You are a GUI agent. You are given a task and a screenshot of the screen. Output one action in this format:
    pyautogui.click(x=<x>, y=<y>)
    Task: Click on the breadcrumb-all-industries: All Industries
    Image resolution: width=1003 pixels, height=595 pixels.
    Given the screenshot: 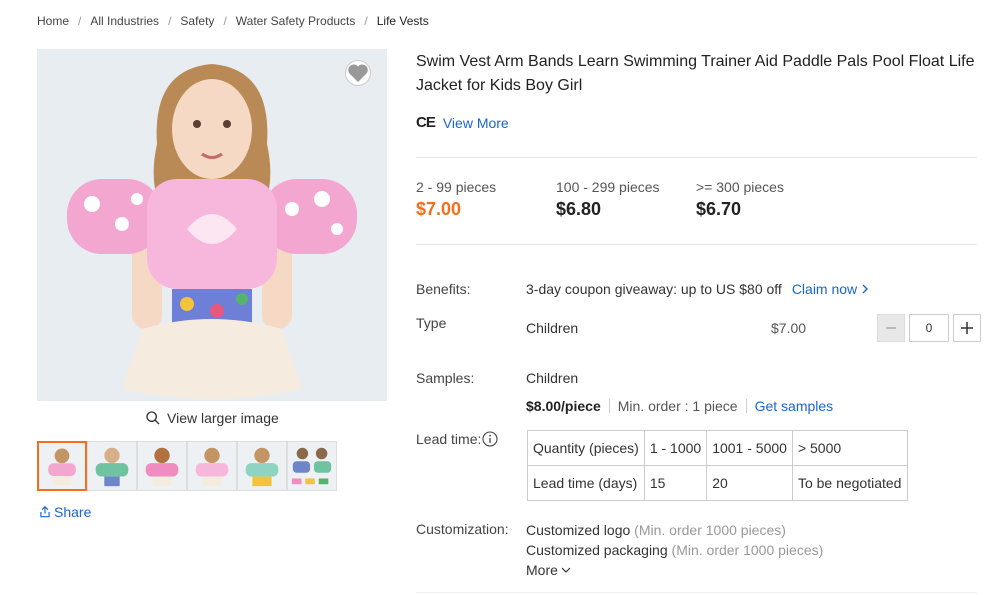 What is the action you would take?
    pyautogui.click(x=124, y=21)
    